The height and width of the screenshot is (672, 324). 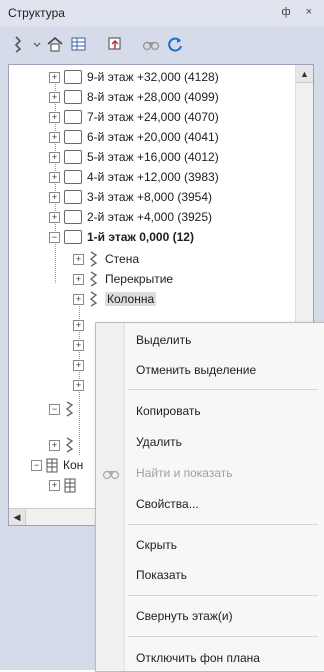 I want to click on menu-item-disable-plan-background: Отключить фон плана, so click(x=198, y=658).